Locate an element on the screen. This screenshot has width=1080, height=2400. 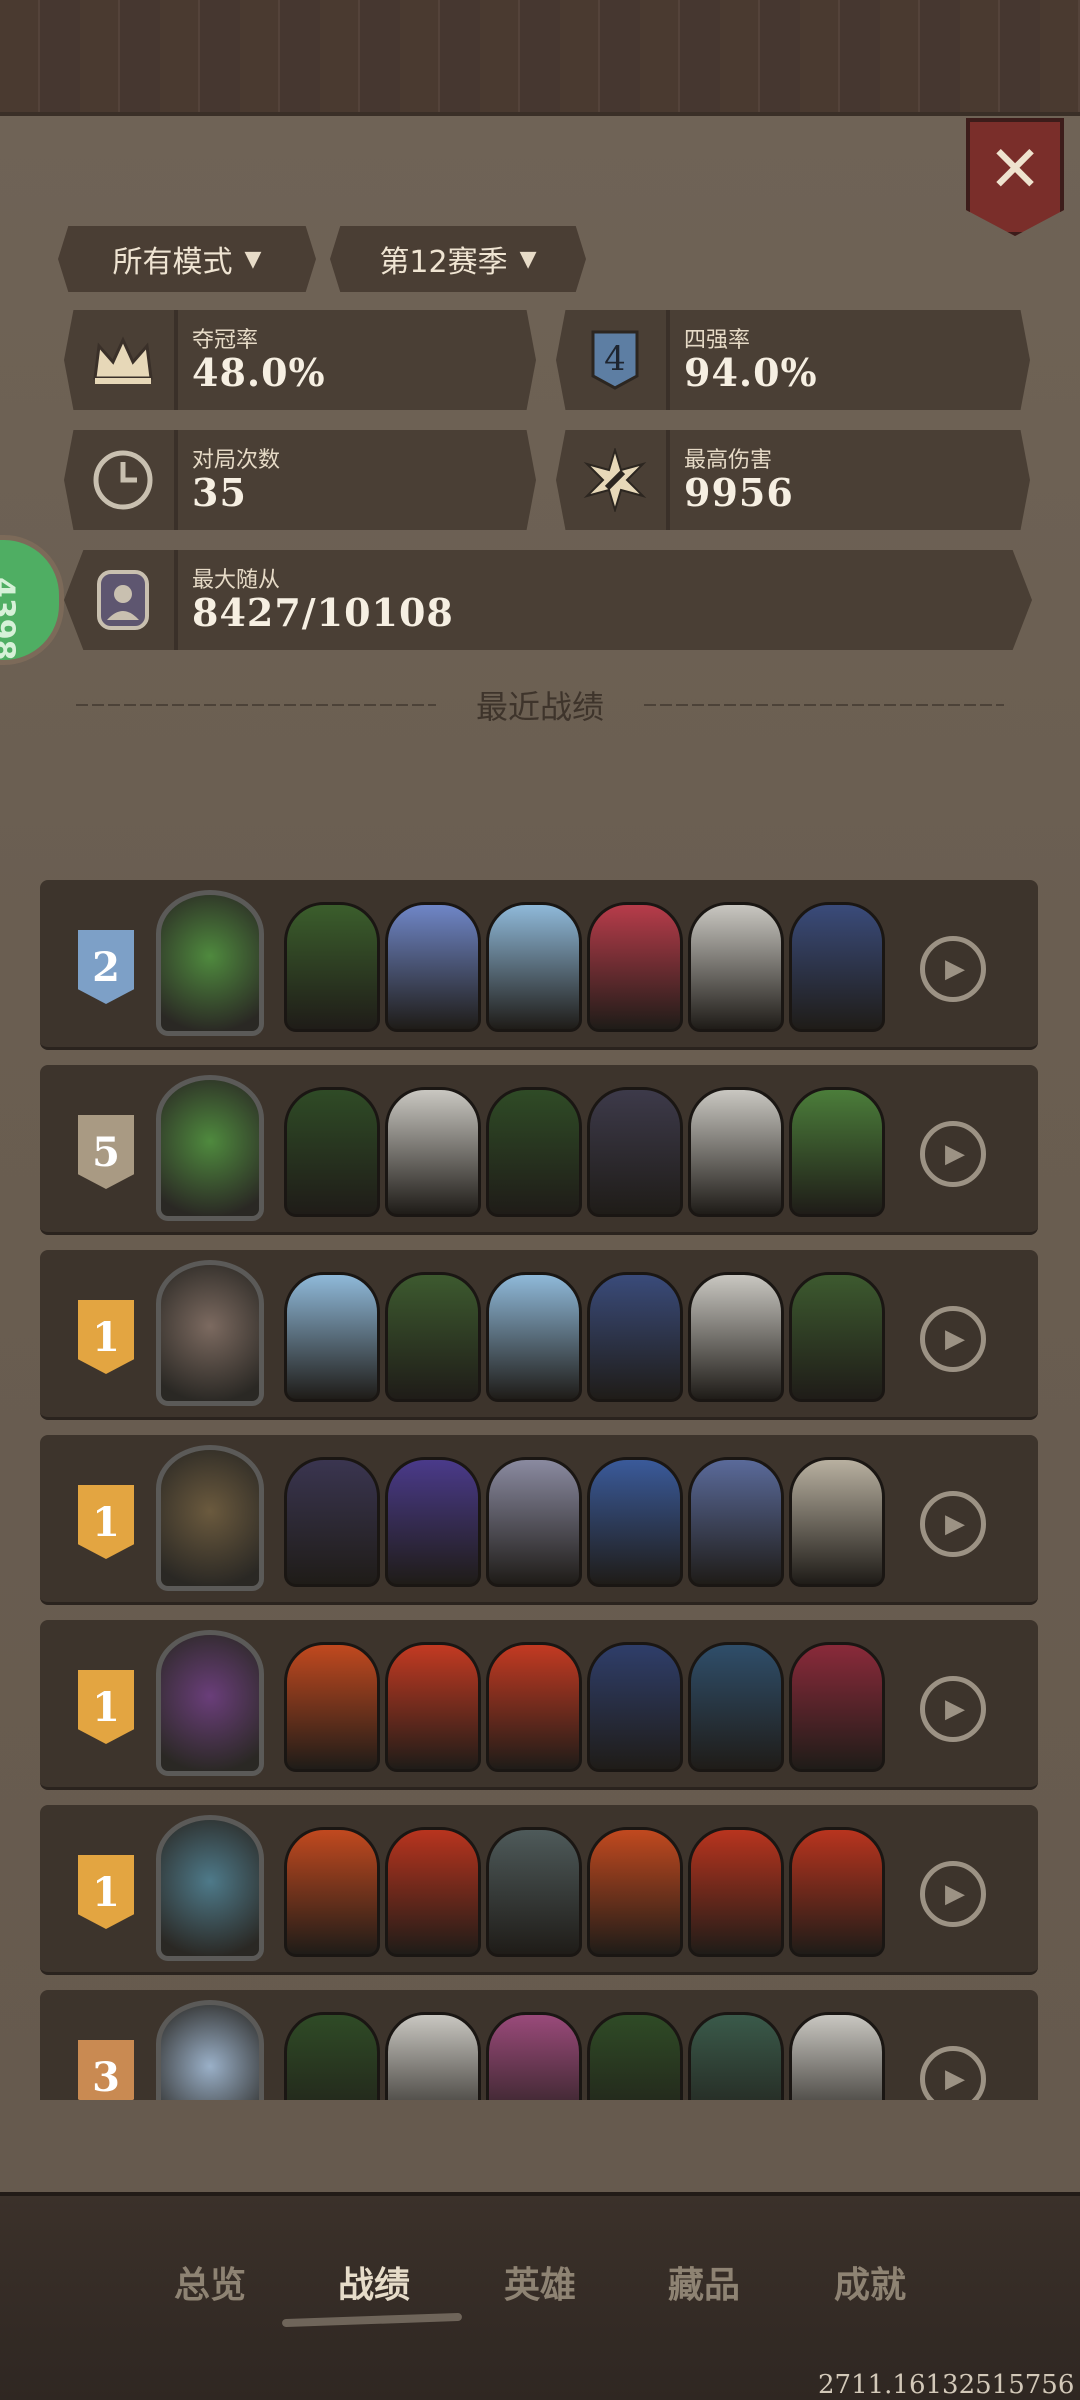
rank-badge: 2 is located at coordinates (106, 967).